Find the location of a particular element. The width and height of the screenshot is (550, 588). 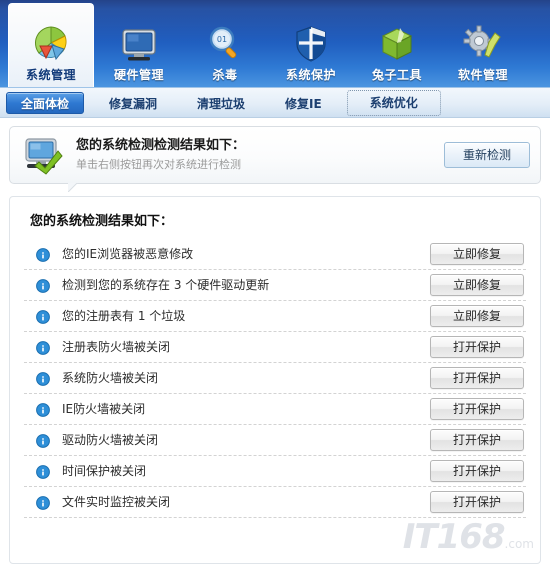

shield-icon is located at coordinates (311, 44).